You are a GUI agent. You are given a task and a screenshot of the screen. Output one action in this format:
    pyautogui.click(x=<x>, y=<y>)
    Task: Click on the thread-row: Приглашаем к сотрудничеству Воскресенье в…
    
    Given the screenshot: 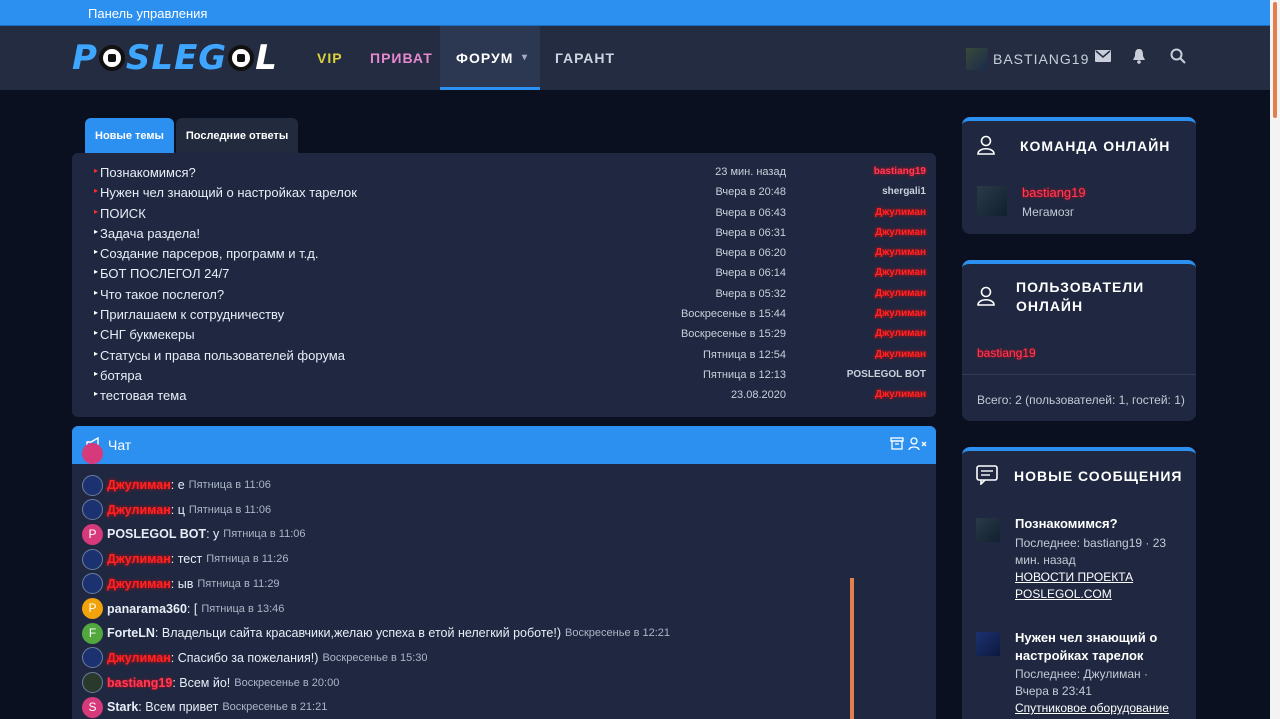 What is the action you would take?
    pyautogui.click(x=504, y=315)
    